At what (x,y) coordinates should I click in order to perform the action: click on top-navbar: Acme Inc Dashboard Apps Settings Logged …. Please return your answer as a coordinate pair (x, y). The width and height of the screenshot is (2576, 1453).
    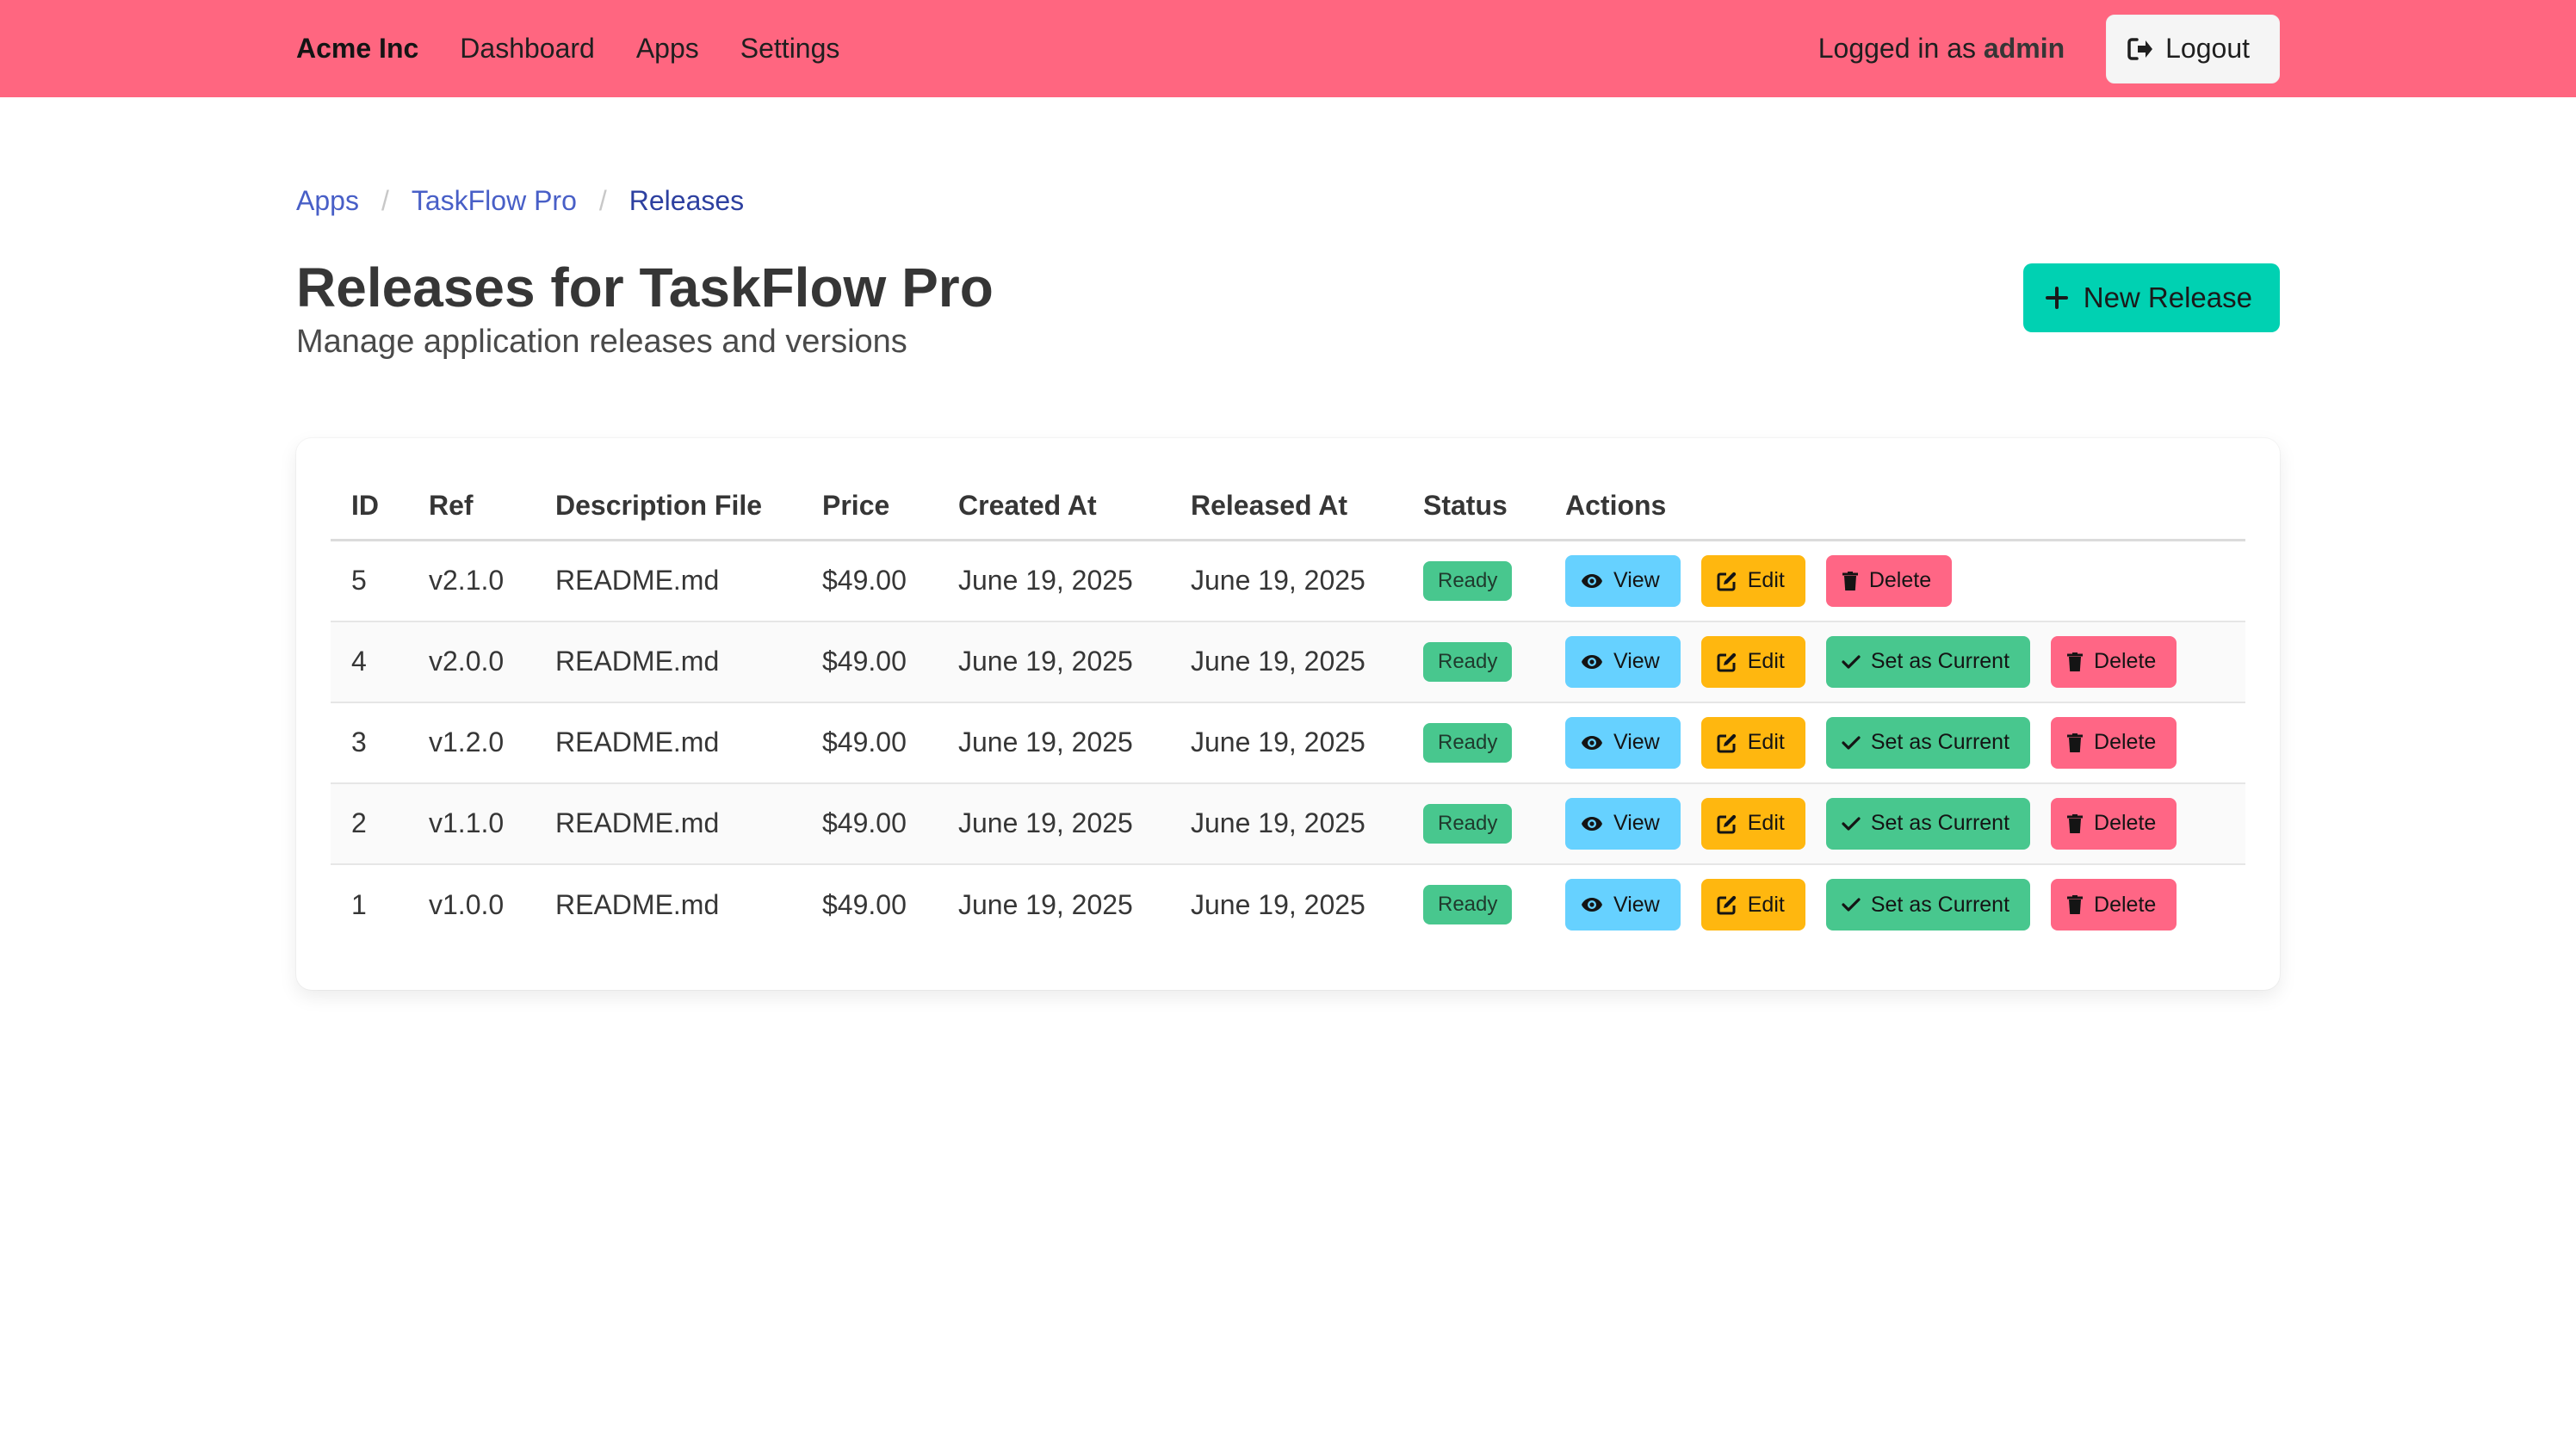
    Looking at the image, I should click on (1288, 48).